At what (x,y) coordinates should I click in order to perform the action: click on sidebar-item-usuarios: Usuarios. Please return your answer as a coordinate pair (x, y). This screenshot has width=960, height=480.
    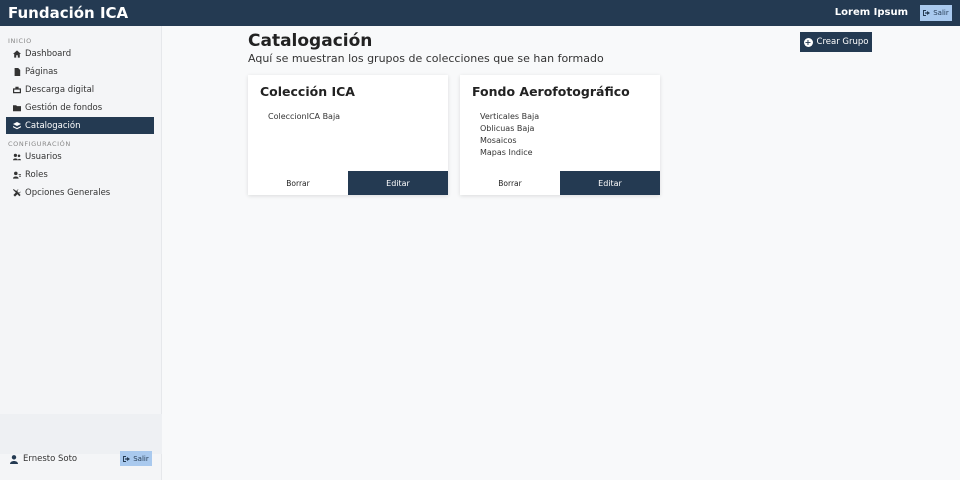
    Looking at the image, I should click on (80, 156).